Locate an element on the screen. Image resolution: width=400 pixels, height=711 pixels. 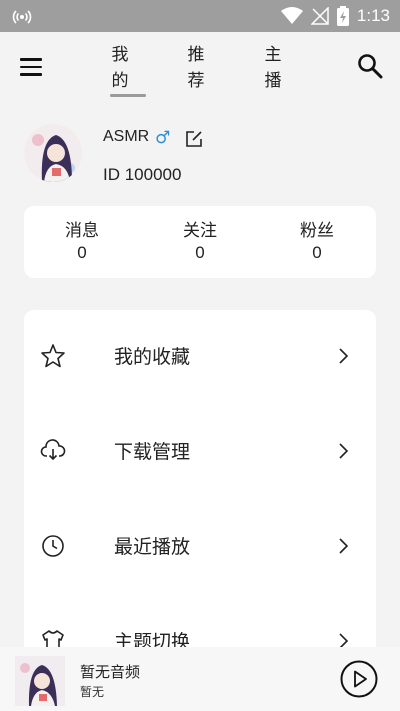
menu-item-recent: 最近播放 is located at coordinates (200, 547).